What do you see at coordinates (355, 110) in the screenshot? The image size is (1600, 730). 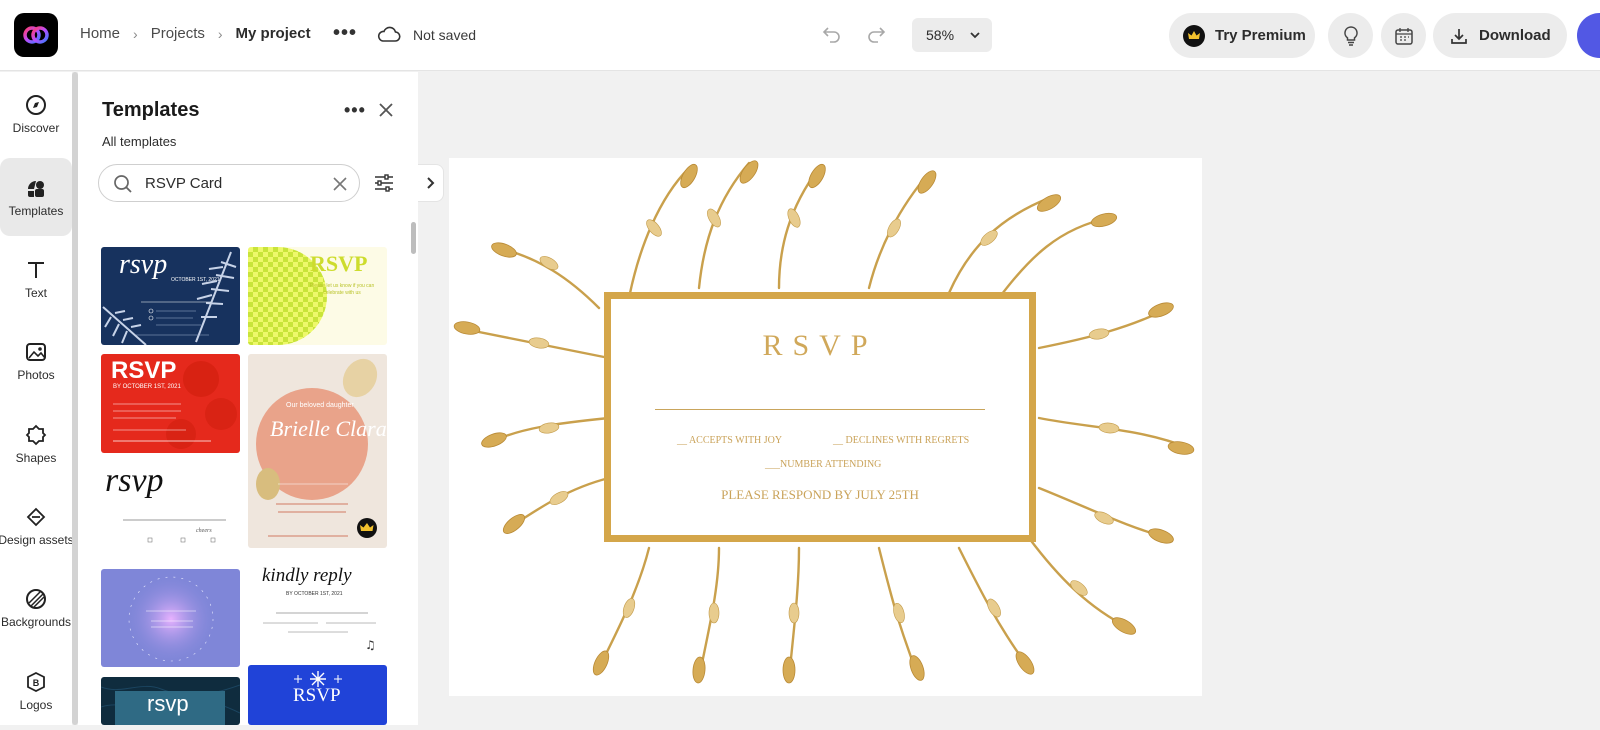 I see `panel-more-icon: •••` at bounding box center [355, 110].